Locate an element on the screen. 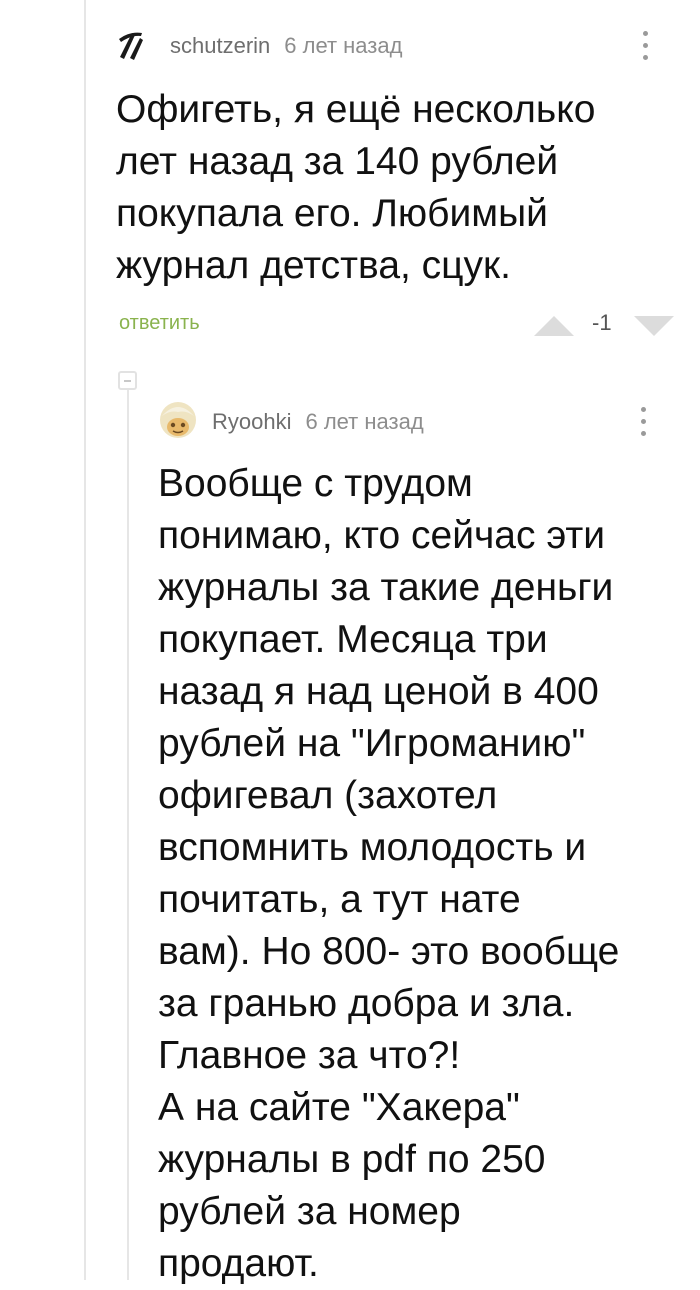  thread-line-outer is located at coordinates (85, 640).